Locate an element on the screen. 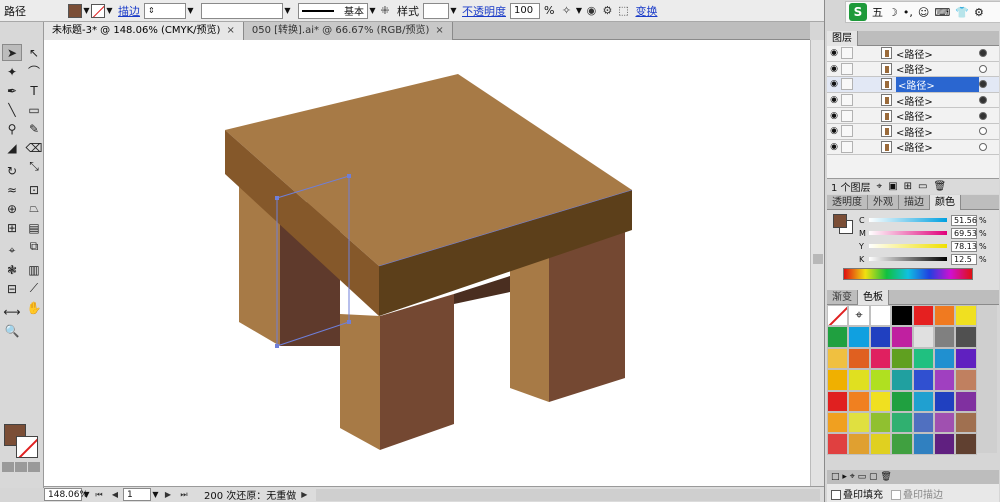  shape-builder-tool-icon: ⊕ is located at coordinates (12, 208).